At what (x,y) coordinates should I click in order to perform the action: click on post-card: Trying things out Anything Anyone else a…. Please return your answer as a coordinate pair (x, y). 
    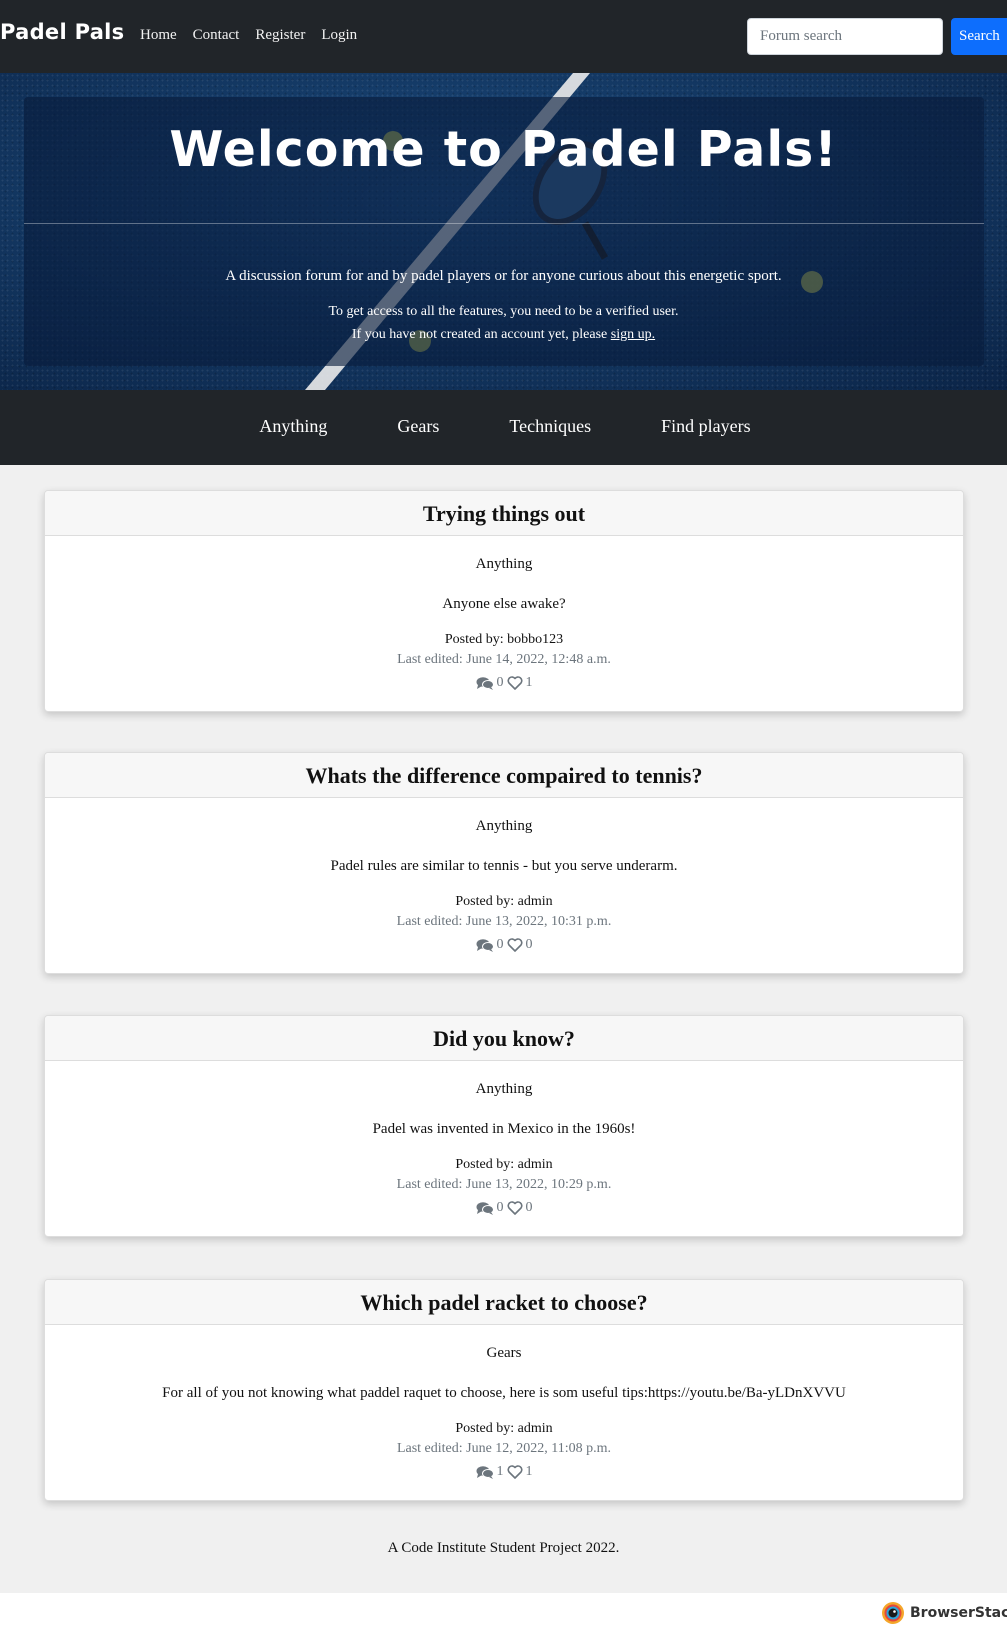
    Looking at the image, I should click on (504, 601).